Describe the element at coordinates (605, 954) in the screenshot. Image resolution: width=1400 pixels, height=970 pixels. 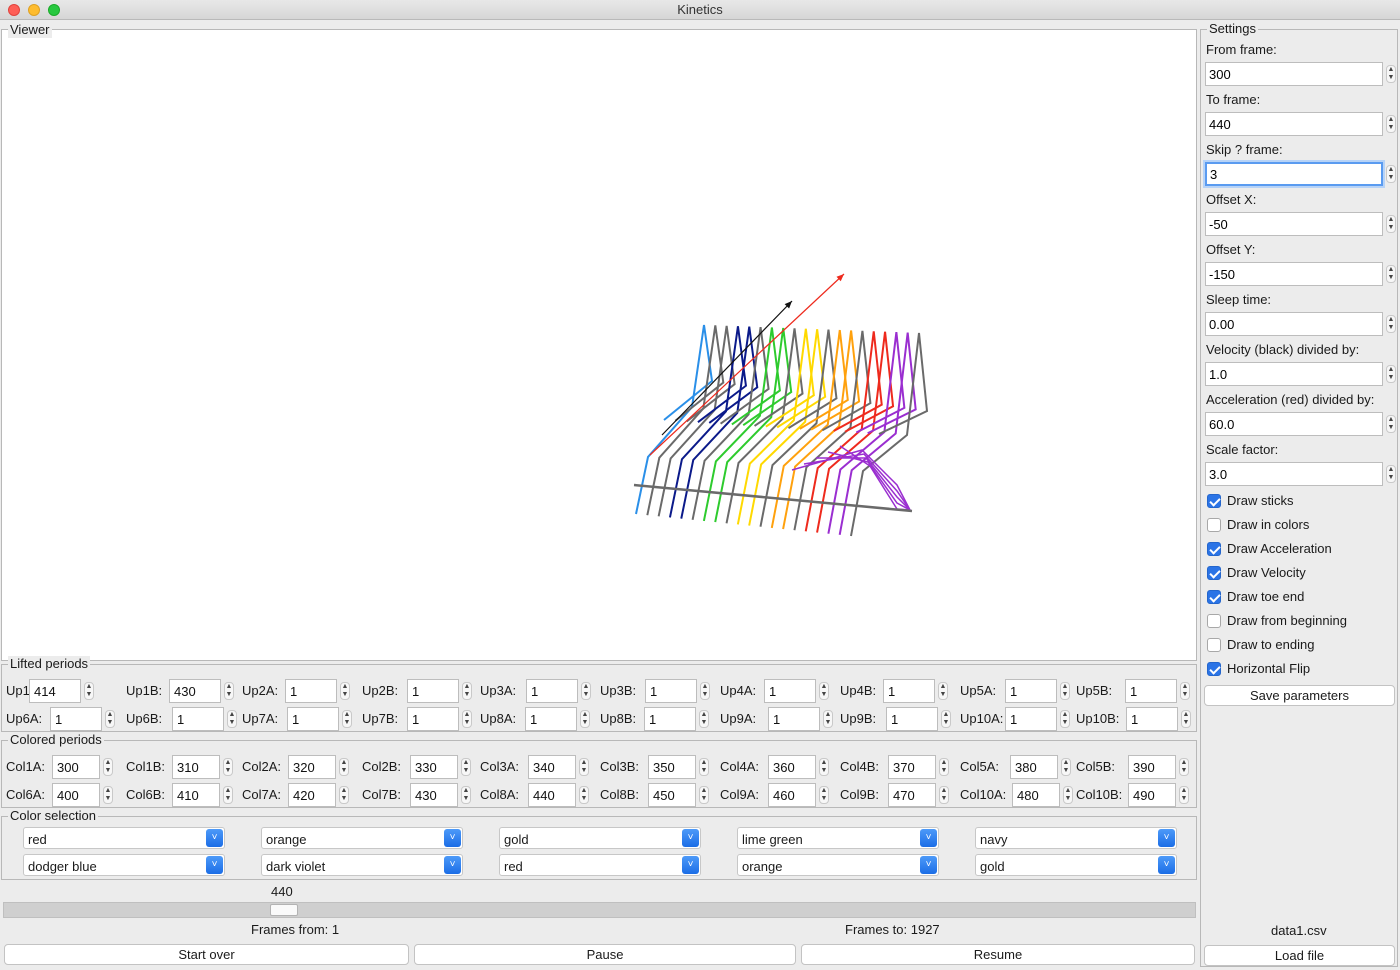
I see `pause-button: Pause` at that location.